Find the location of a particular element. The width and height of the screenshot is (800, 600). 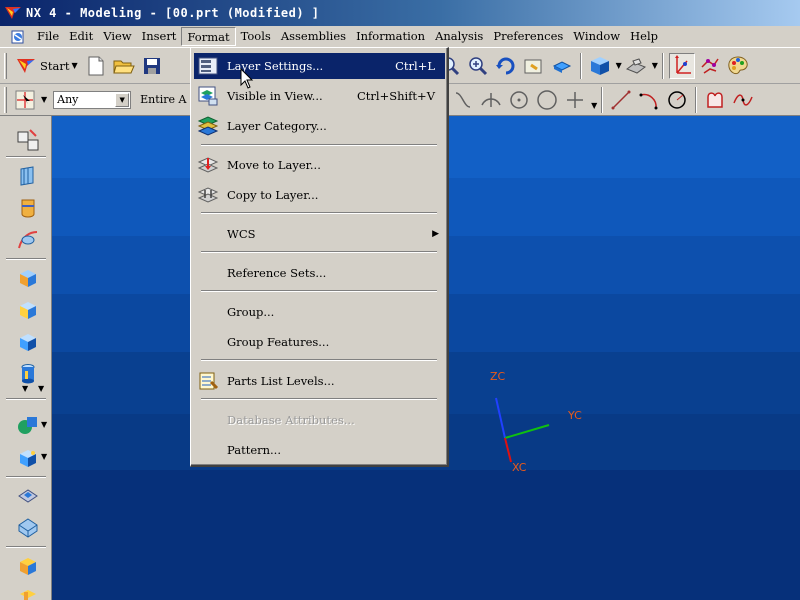

palette-button is located at coordinates (738, 66).